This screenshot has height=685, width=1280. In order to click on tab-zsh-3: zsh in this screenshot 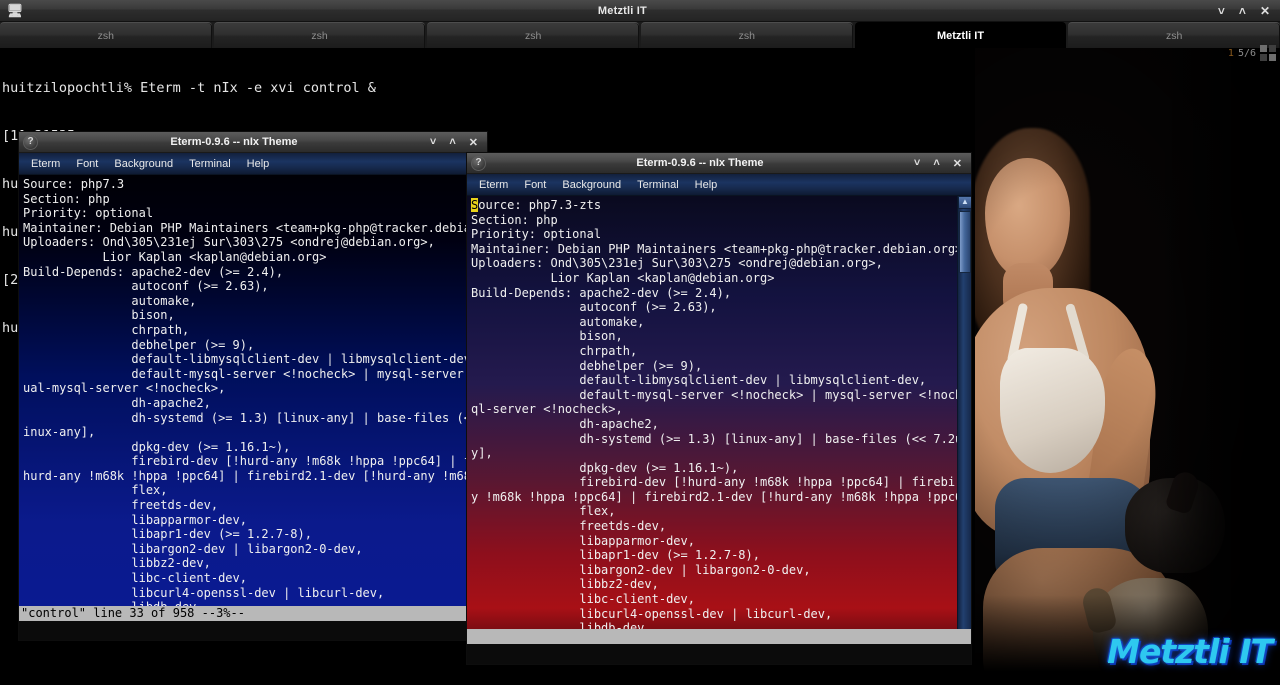, I will do `click(533, 35)`.